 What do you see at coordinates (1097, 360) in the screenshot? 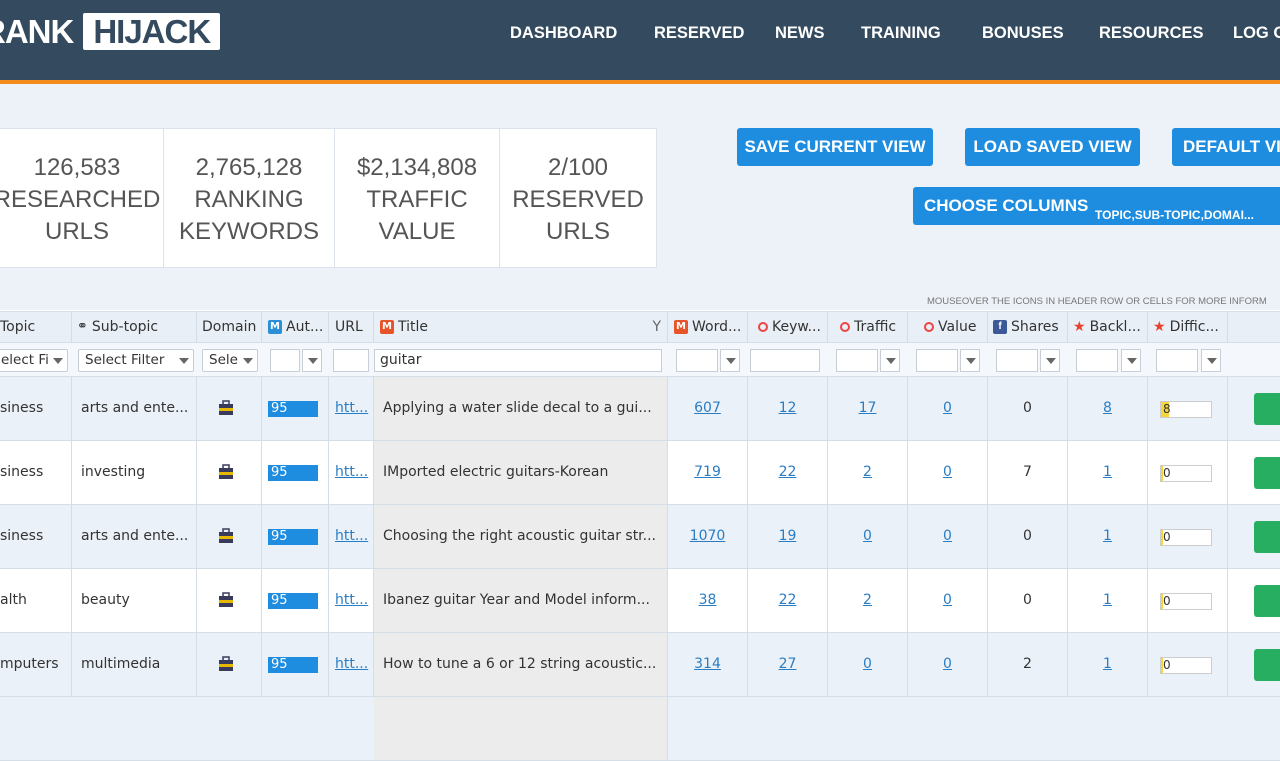
I see `backlinks-filter-input` at bounding box center [1097, 360].